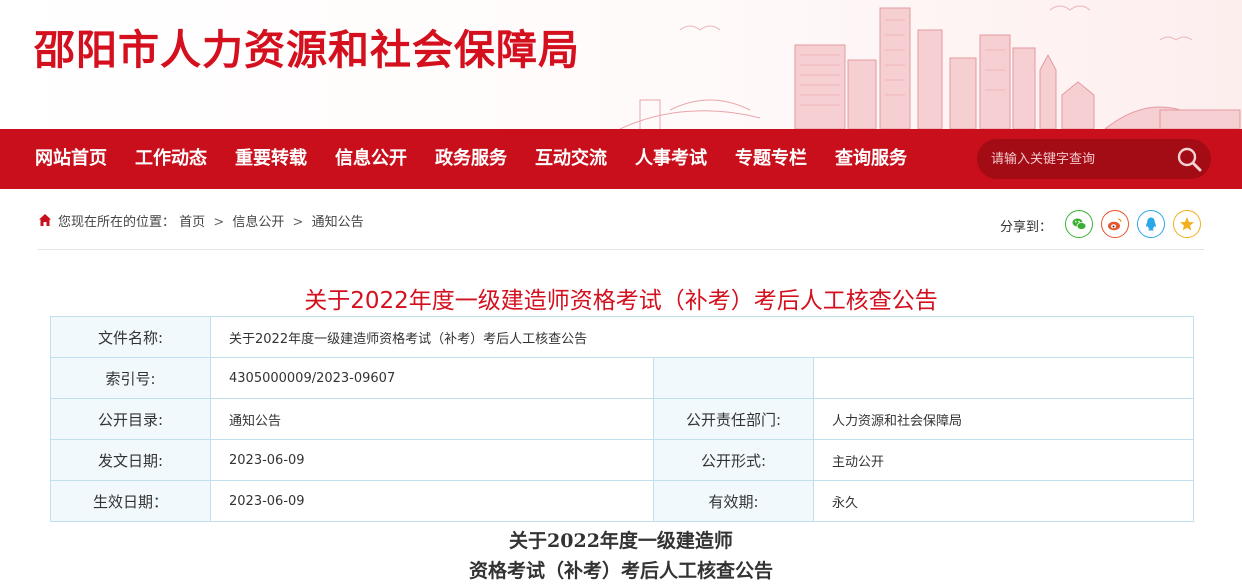 The height and width of the screenshot is (586, 1242). I want to click on catalog-label: 公开目录:, so click(130, 419).